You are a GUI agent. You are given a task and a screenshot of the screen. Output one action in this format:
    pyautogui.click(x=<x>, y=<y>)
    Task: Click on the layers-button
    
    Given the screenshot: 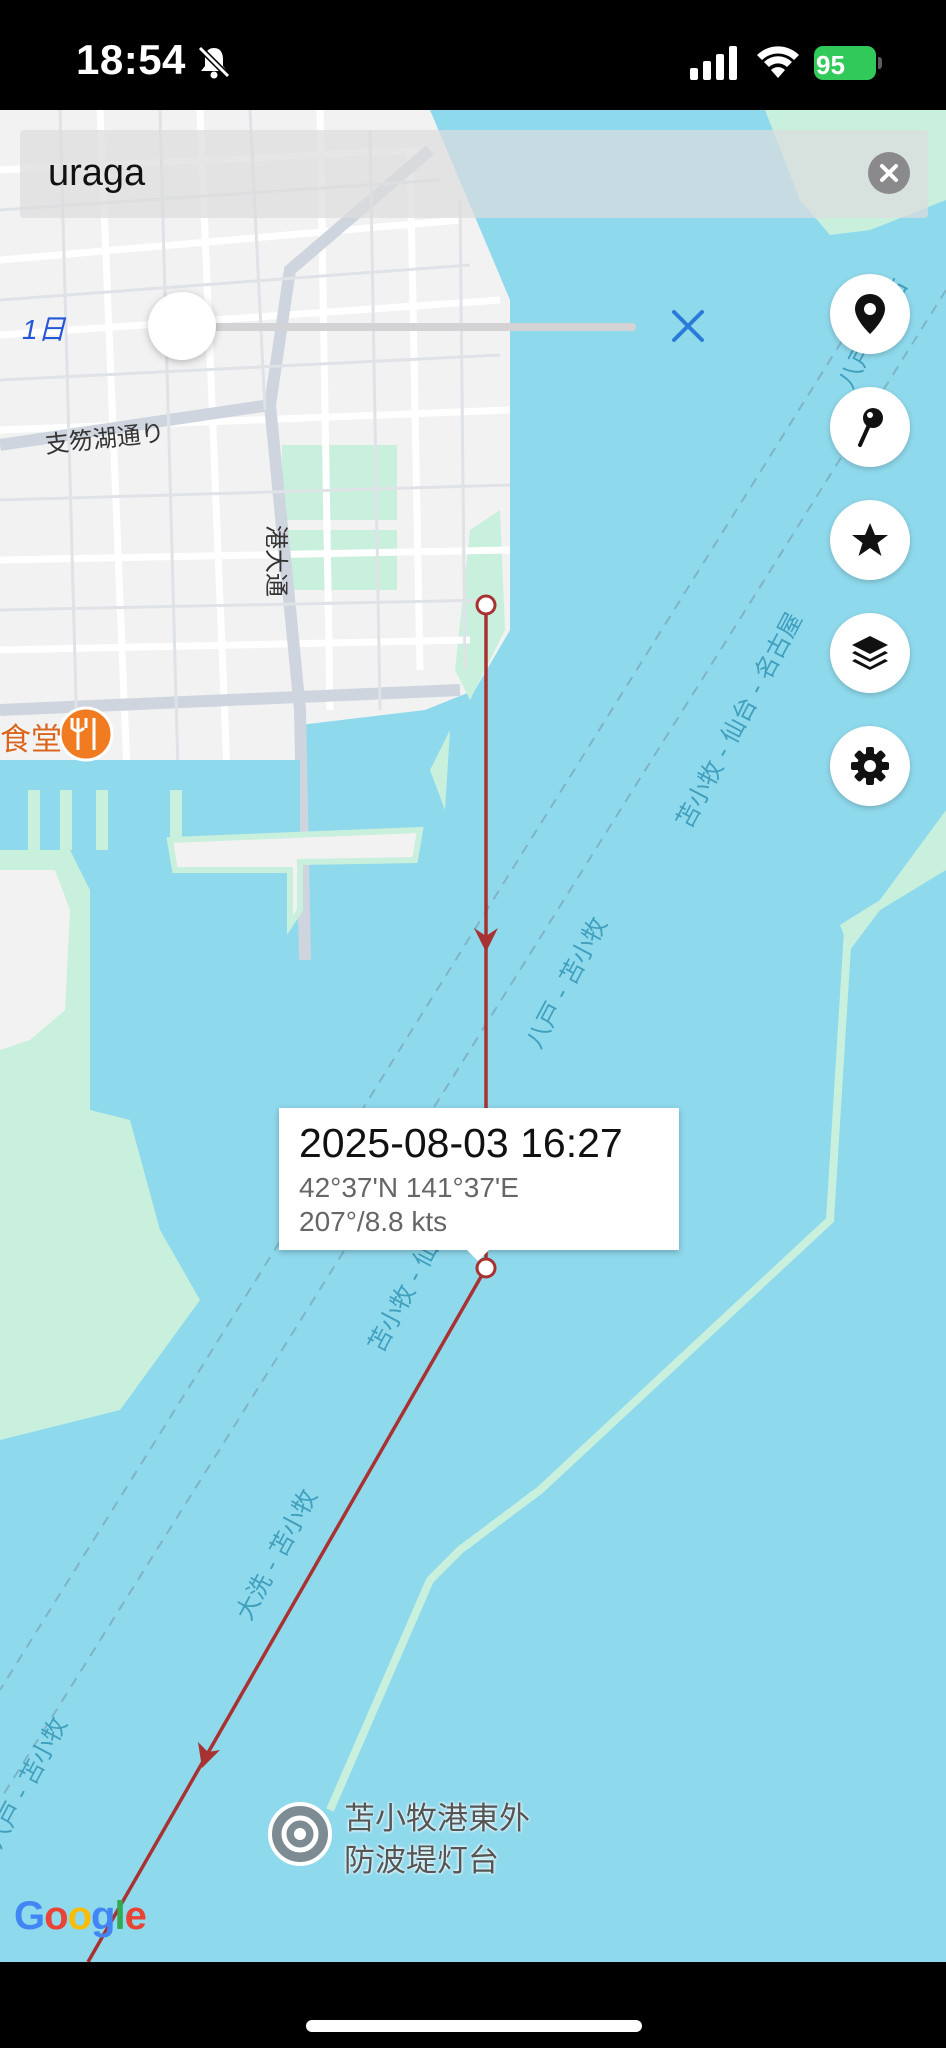 What is the action you would take?
    pyautogui.click(x=870, y=653)
    